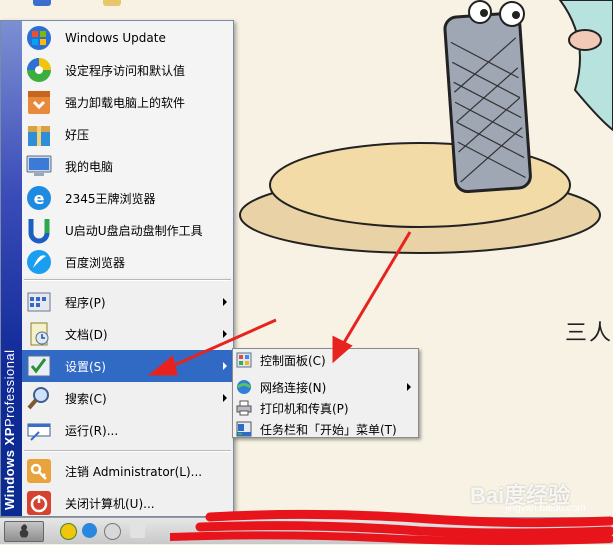 The height and width of the screenshot is (545, 613). Describe the element at coordinates (127, 366) in the screenshot. I see `menu-item-settings: 设置(S)` at that location.